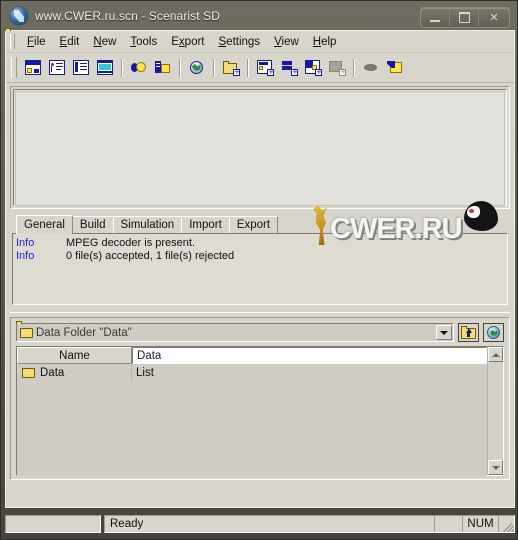 The height and width of the screenshot is (540, 518). What do you see at coordinates (506, 524) in the screenshot?
I see `resize-grip-icon` at bounding box center [506, 524].